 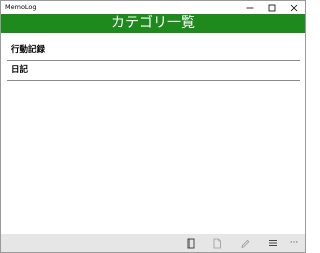 I want to click on category-item-diary: 日記, so click(x=153, y=71).